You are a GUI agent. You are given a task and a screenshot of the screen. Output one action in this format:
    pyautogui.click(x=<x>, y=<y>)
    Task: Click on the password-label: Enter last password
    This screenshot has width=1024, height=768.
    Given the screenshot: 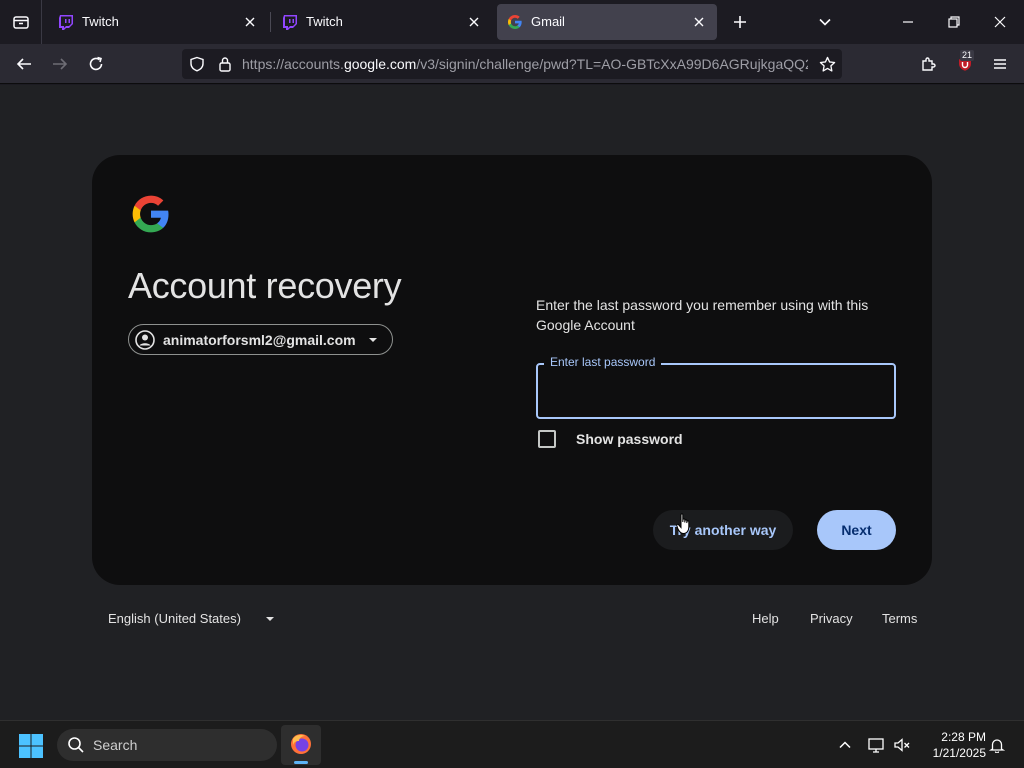 What is the action you would take?
    pyautogui.click(x=603, y=362)
    